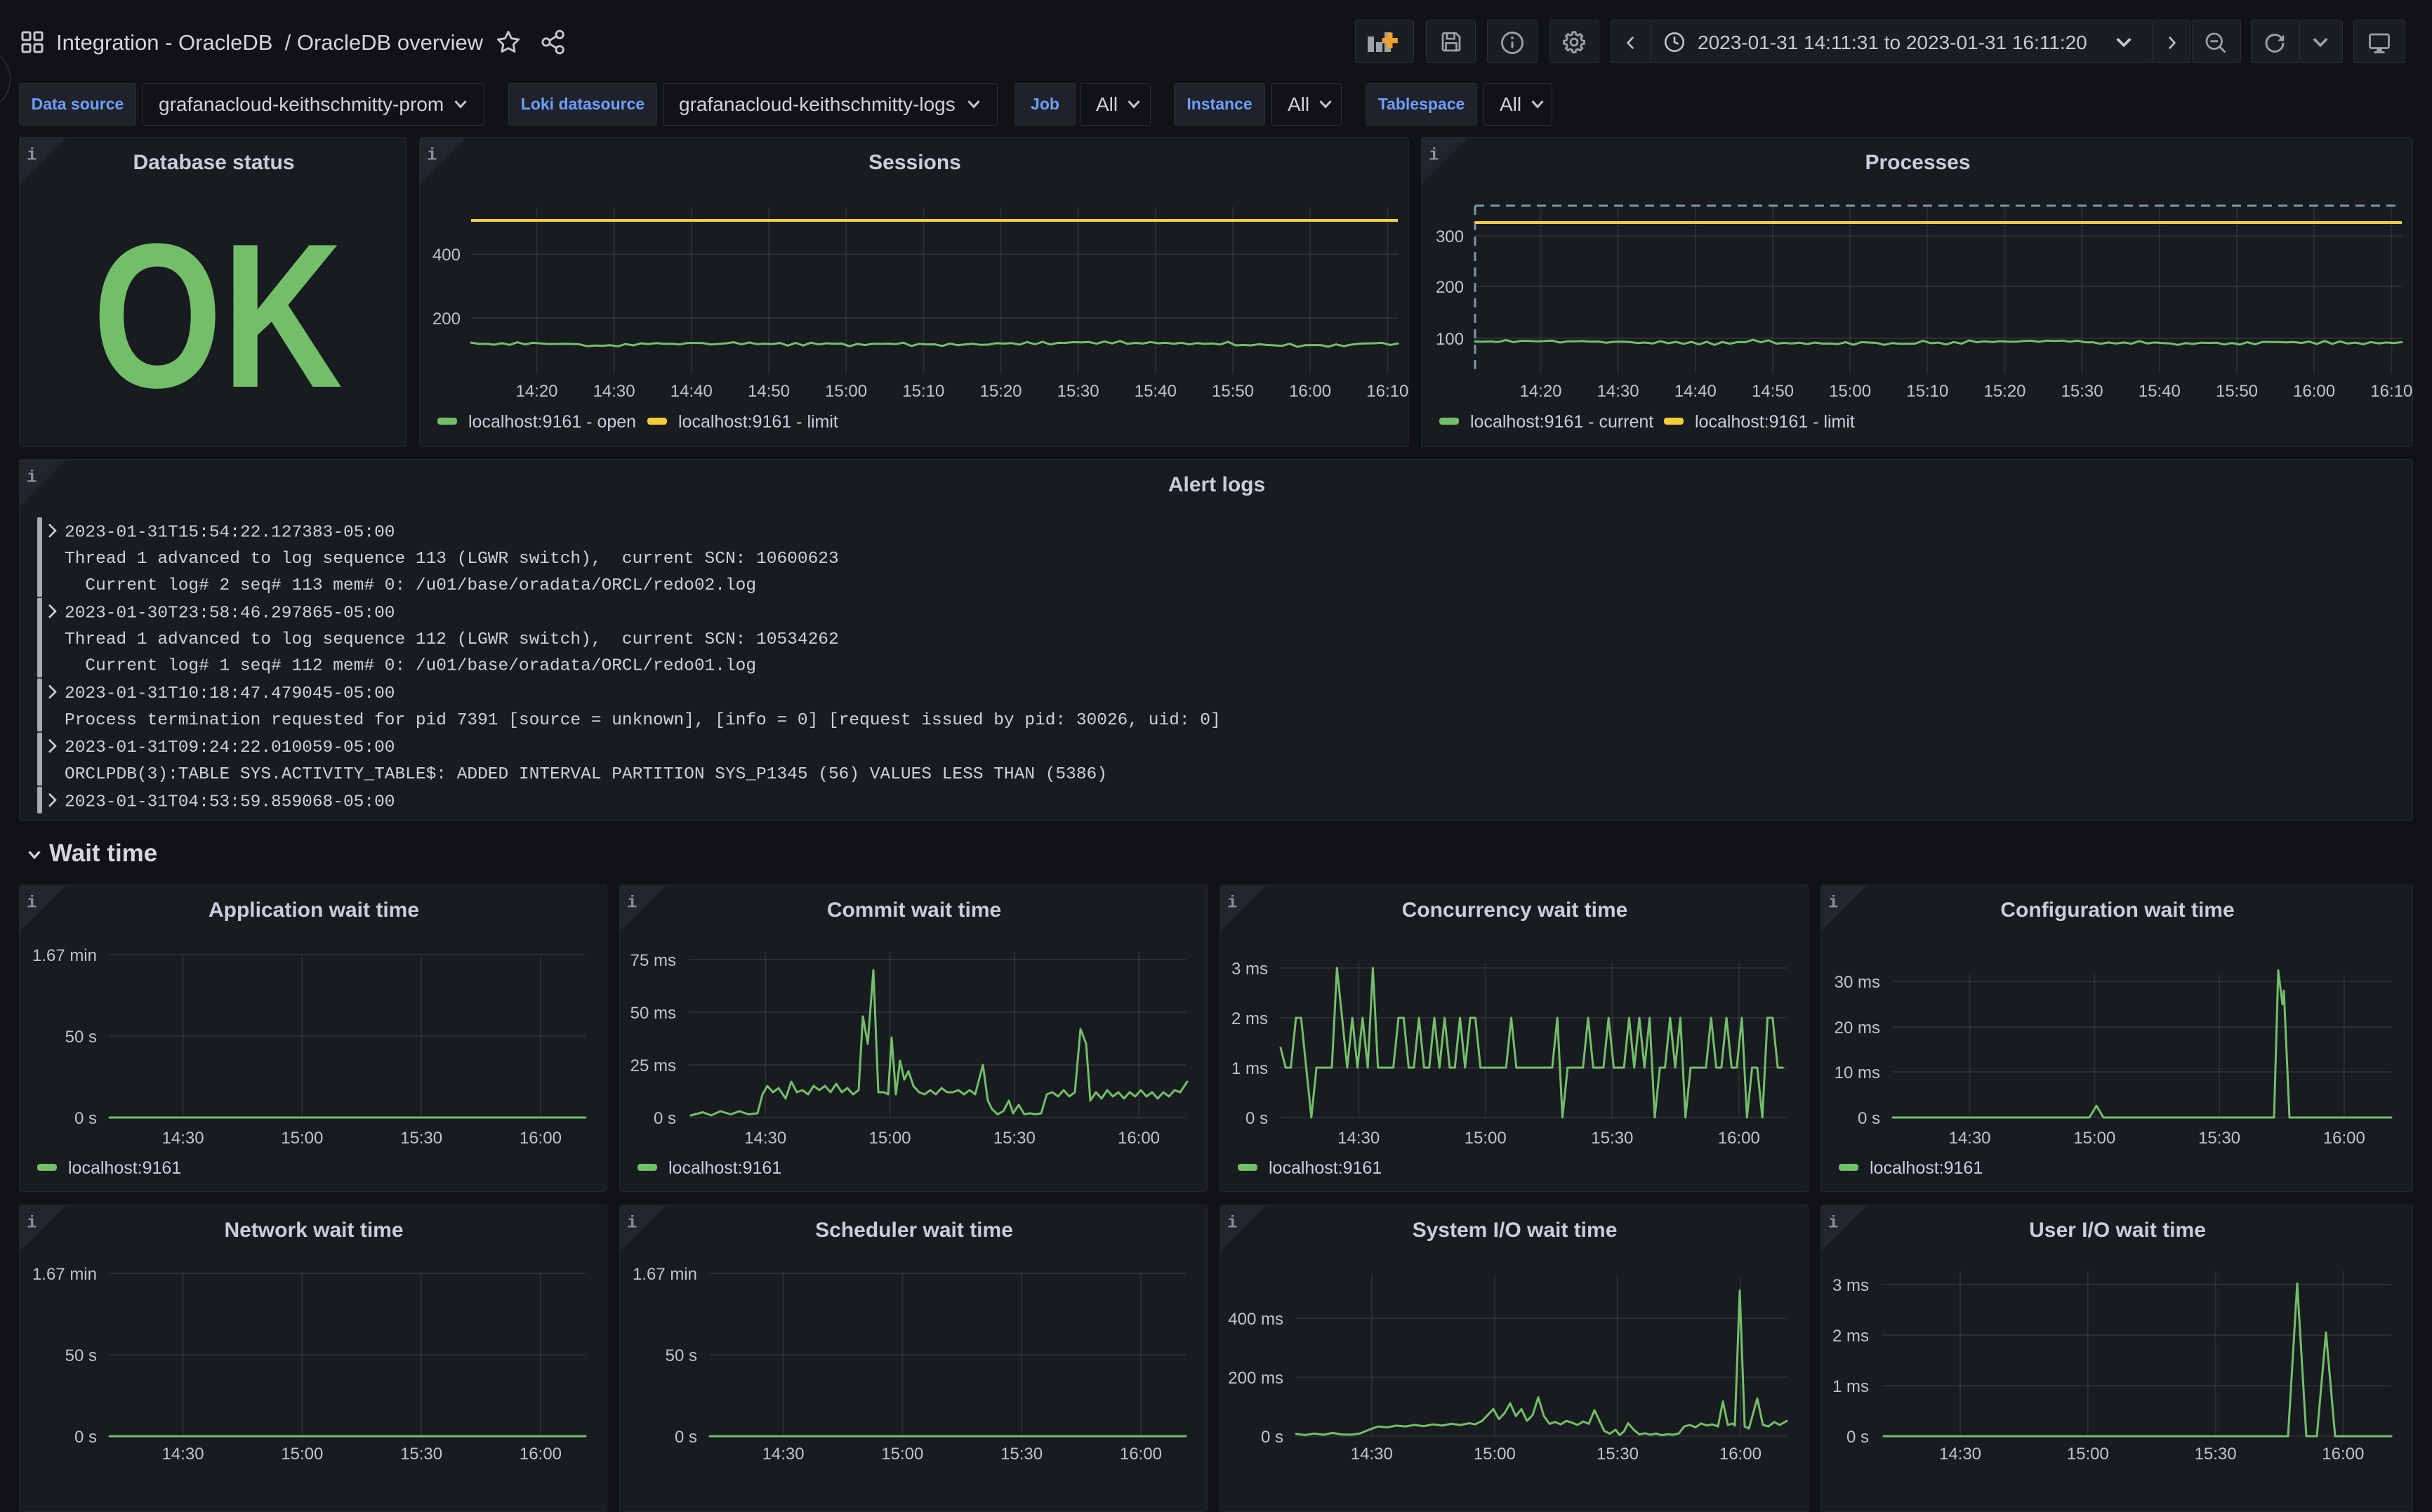 The height and width of the screenshot is (1512, 2432). Describe the element at coordinates (230, 802) in the screenshot. I see `svg-text:2023-01-31T04:53:59.859068-05:: 2023-01-31T04:53:59.859068-05:00` at that location.